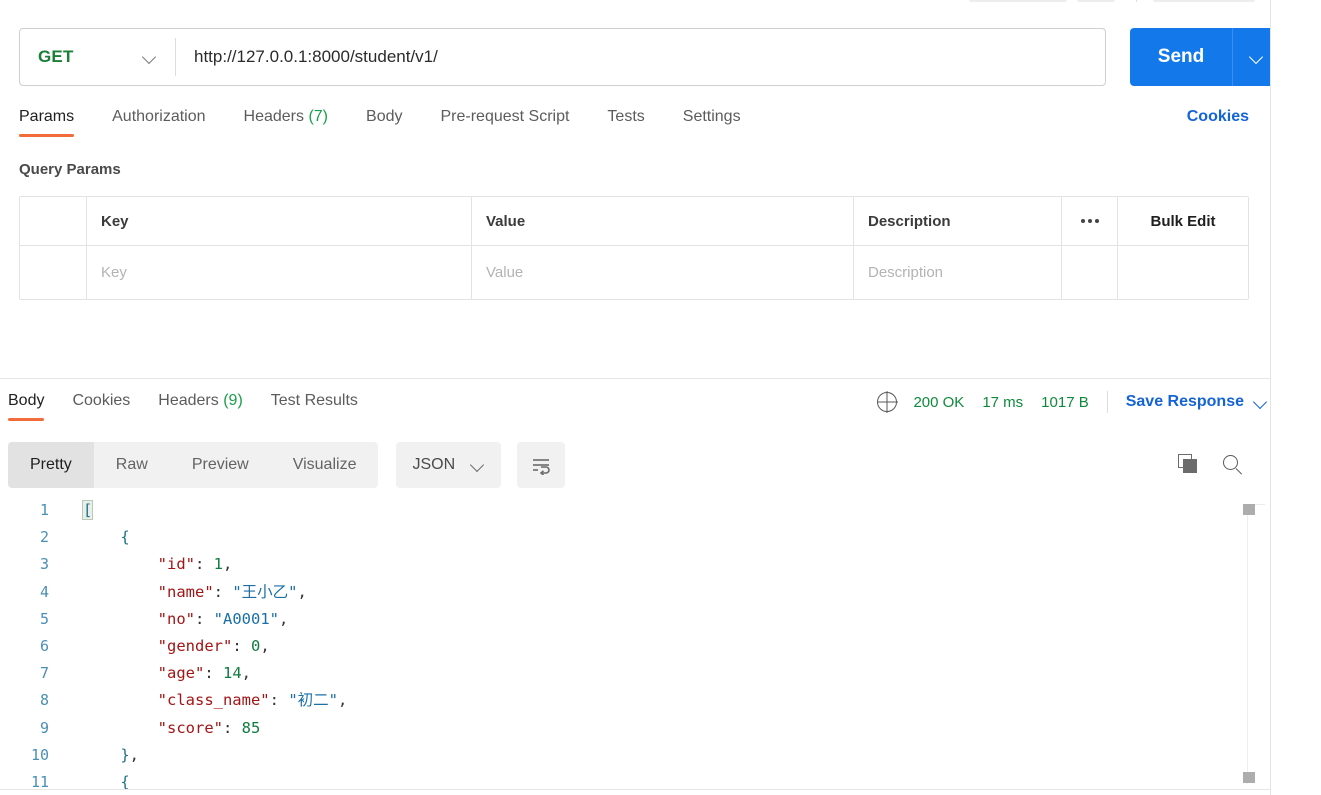 This screenshot has height=795, width=1321. Describe the element at coordinates (279, 221) in the screenshot. I see `header-key: Key` at that location.